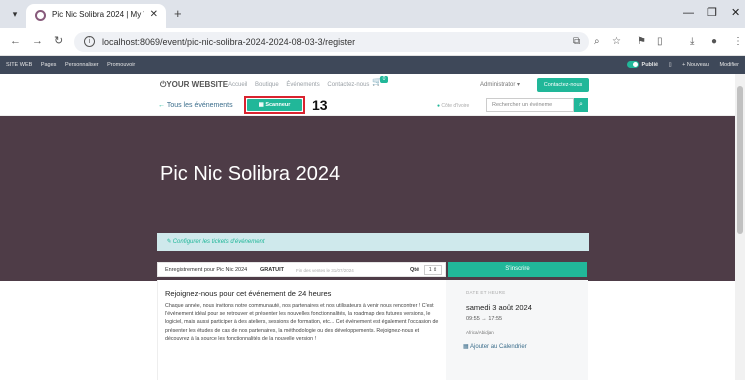 The height and width of the screenshot is (380, 745). Describe the element at coordinates (161, 105) in the screenshot. I see `arrow-left-icon: ←` at that location.